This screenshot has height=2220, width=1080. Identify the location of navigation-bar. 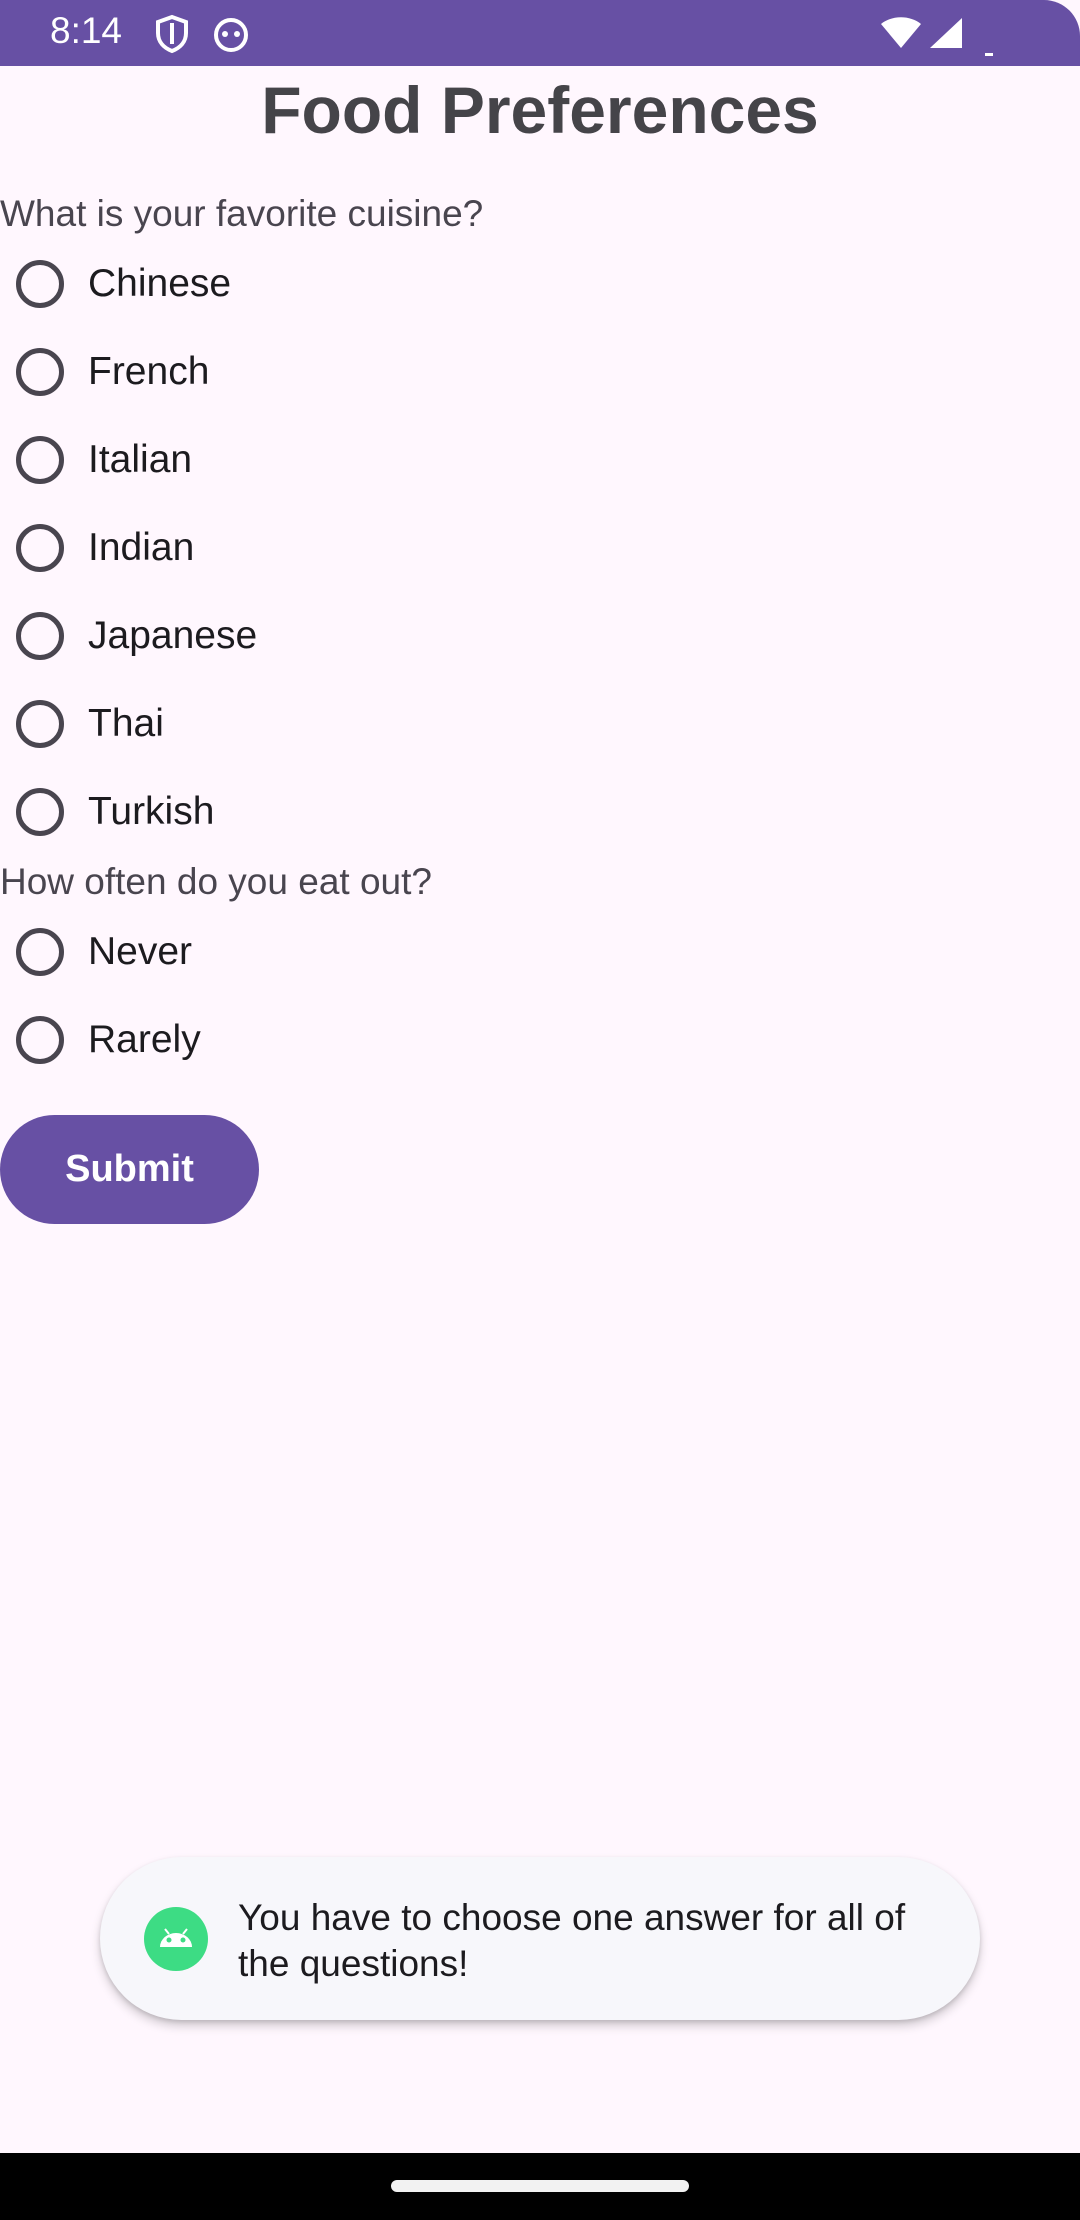
(540, 2186).